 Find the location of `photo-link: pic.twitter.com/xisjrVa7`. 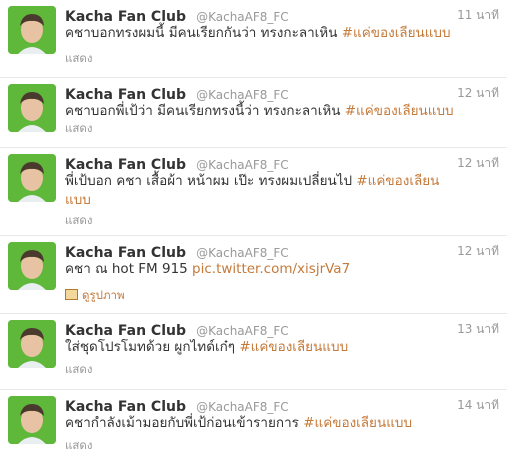

photo-link: pic.twitter.com/xisjrVa7 is located at coordinates (271, 269).